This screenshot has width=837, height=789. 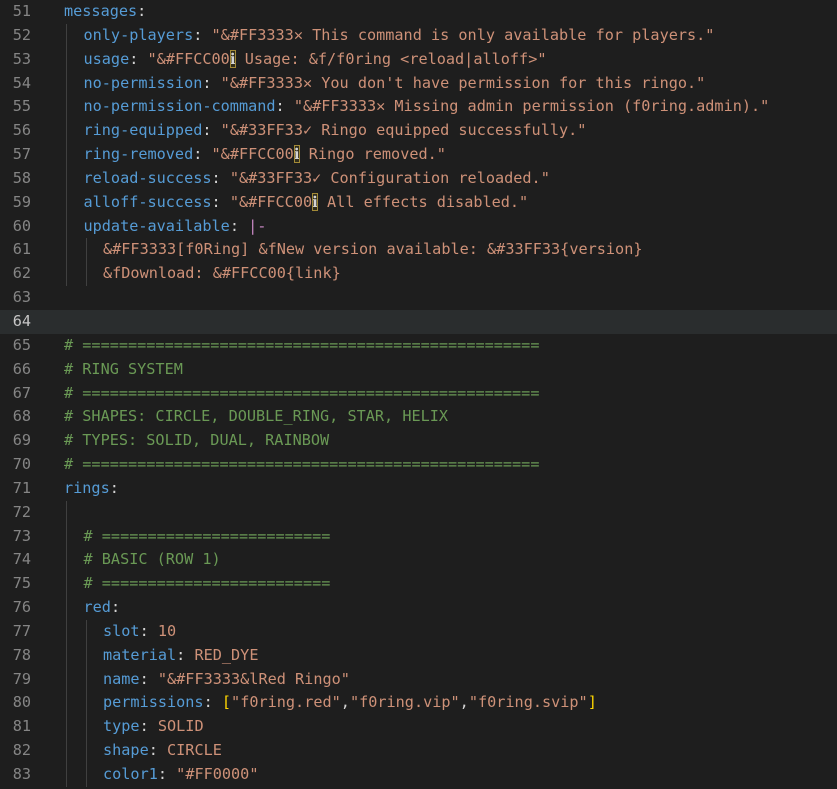 I want to click on token-str: "&#33FF33✓ Ringo equipped successfully.", so click(x=403, y=130).